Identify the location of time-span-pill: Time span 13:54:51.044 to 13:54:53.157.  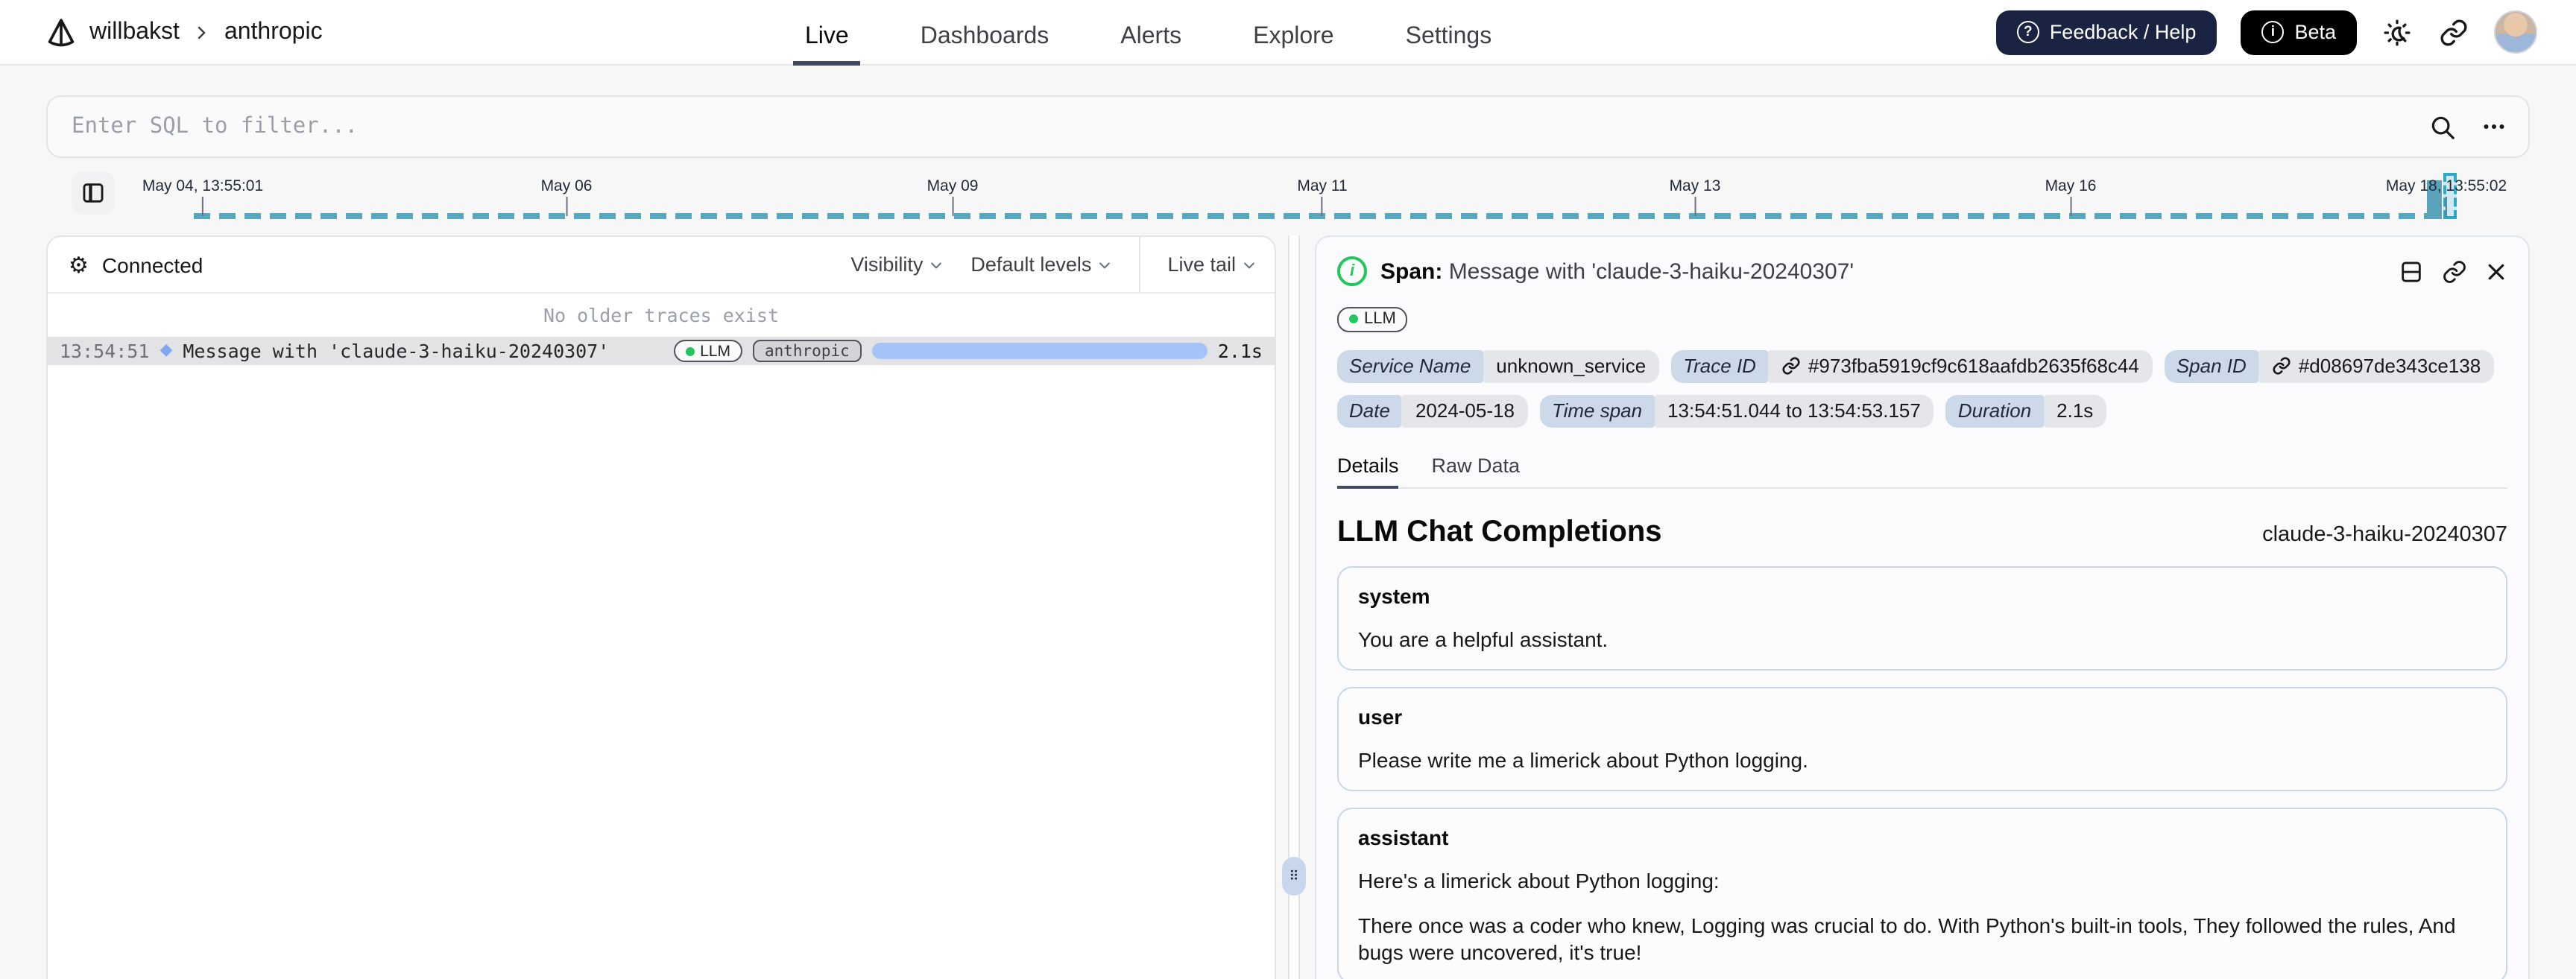
(1736, 410).